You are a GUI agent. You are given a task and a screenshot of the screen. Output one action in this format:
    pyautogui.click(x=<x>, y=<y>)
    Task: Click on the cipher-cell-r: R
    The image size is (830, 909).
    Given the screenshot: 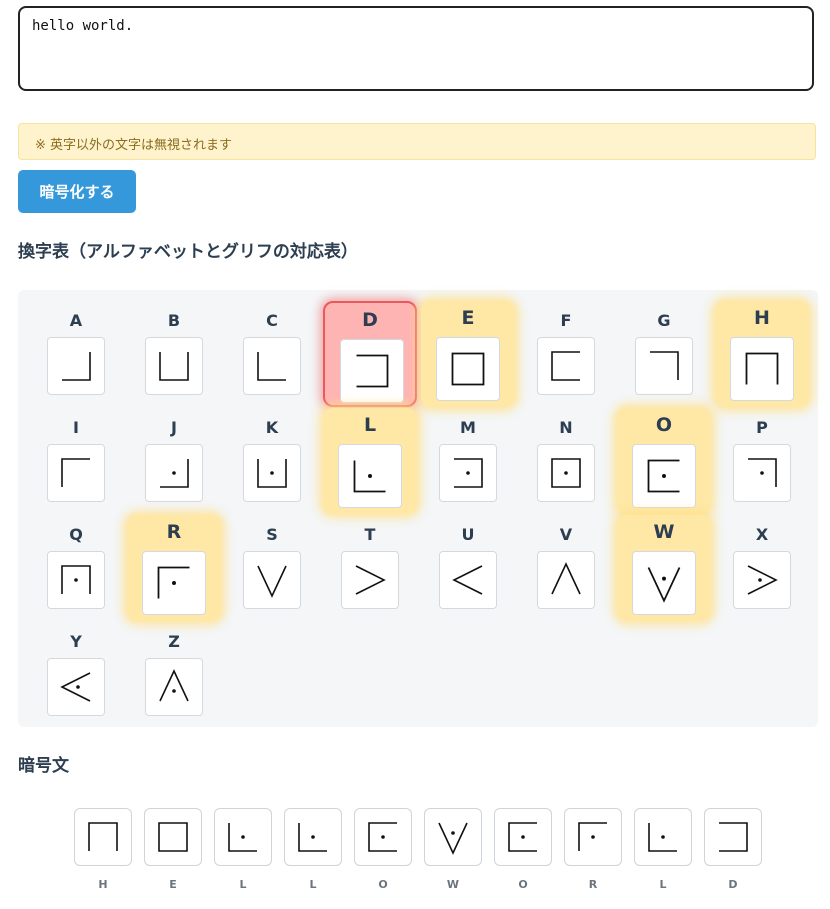 What is the action you would take?
    pyautogui.click(x=174, y=568)
    